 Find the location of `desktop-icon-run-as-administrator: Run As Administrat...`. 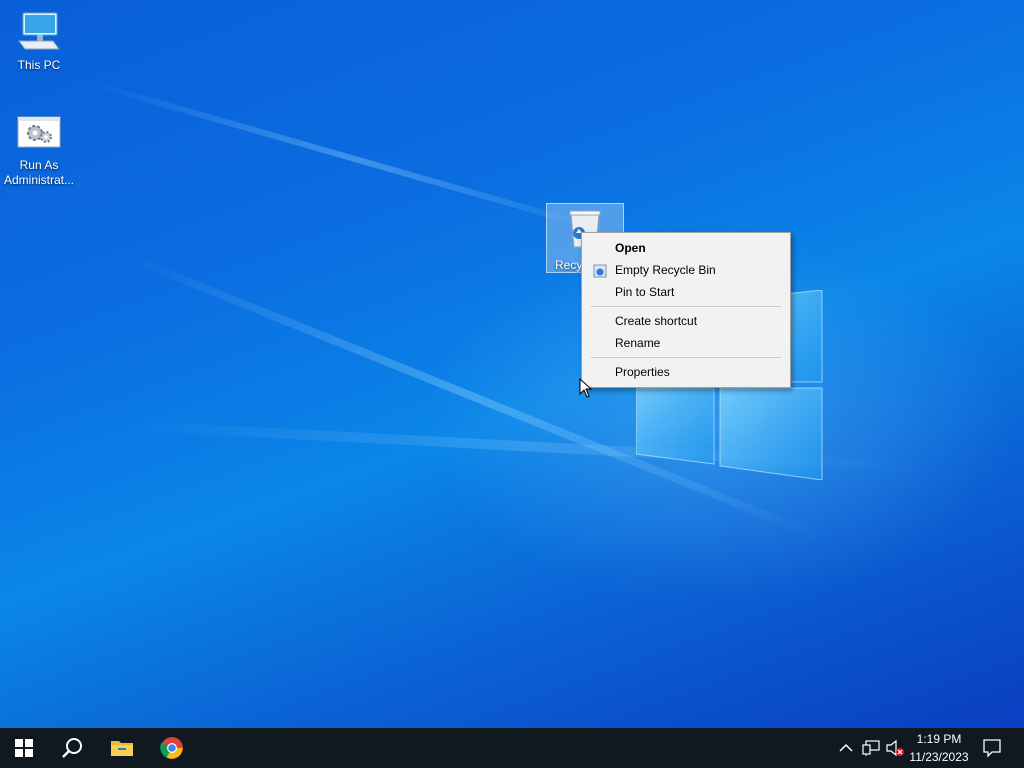

desktop-icon-run-as-administrator: Run As Administrat... is located at coordinates (39, 149).